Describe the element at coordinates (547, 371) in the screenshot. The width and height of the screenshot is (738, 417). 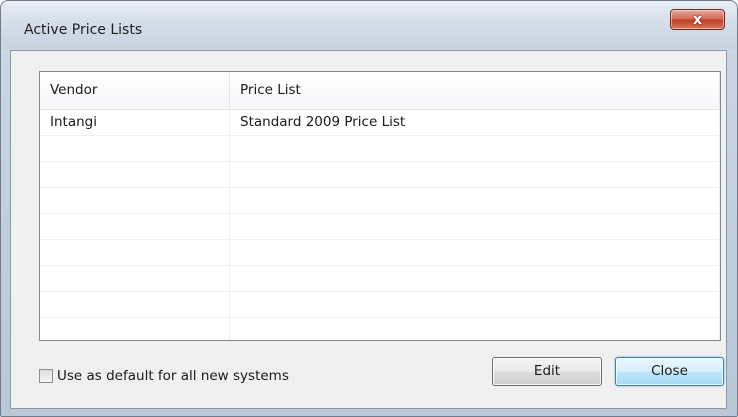
I see `edit-button: Edit` at that location.